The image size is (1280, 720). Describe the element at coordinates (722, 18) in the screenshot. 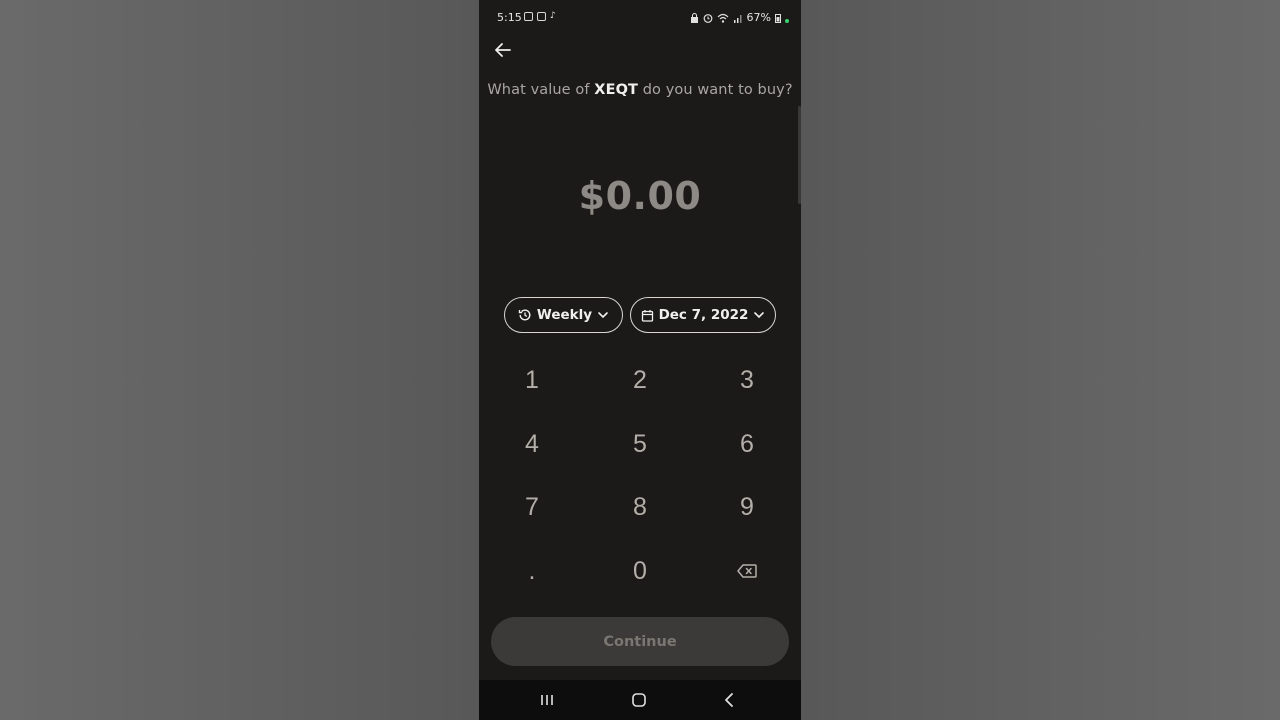

I see `wifi-icon` at that location.